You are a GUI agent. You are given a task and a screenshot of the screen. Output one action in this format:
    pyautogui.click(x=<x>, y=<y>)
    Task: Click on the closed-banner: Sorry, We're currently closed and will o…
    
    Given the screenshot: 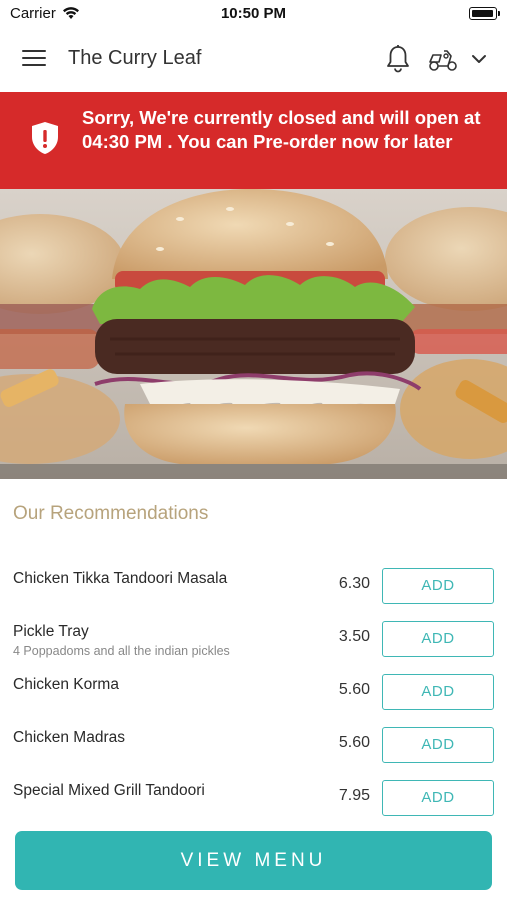 What is the action you would take?
    pyautogui.click(x=253, y=140)
    